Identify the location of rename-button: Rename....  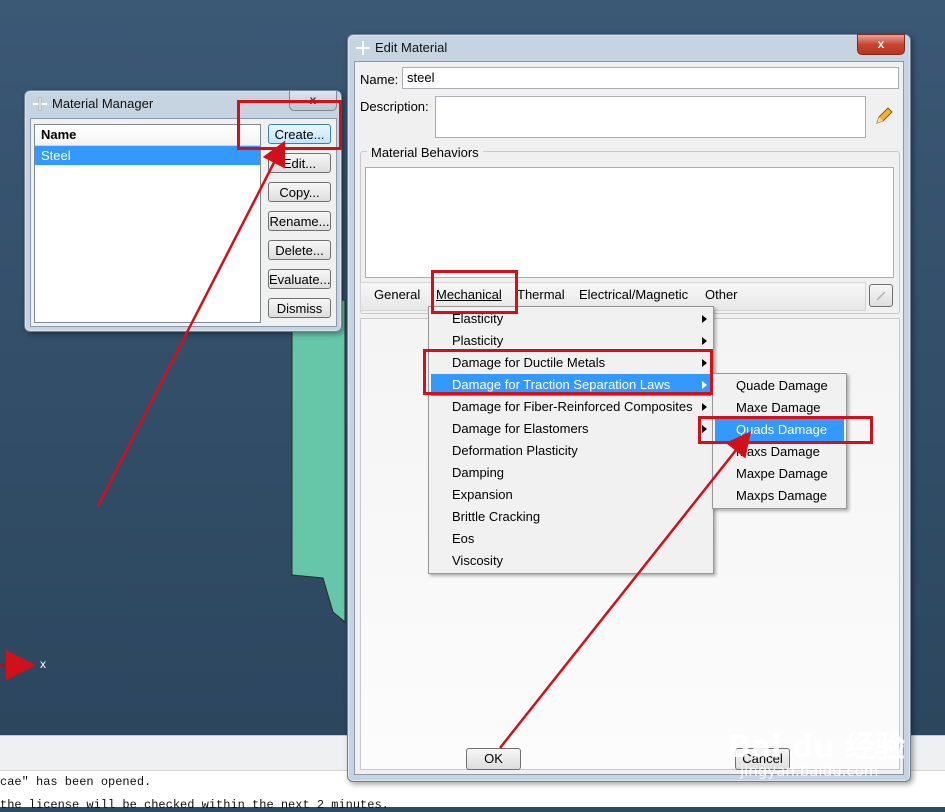
(299, 221).